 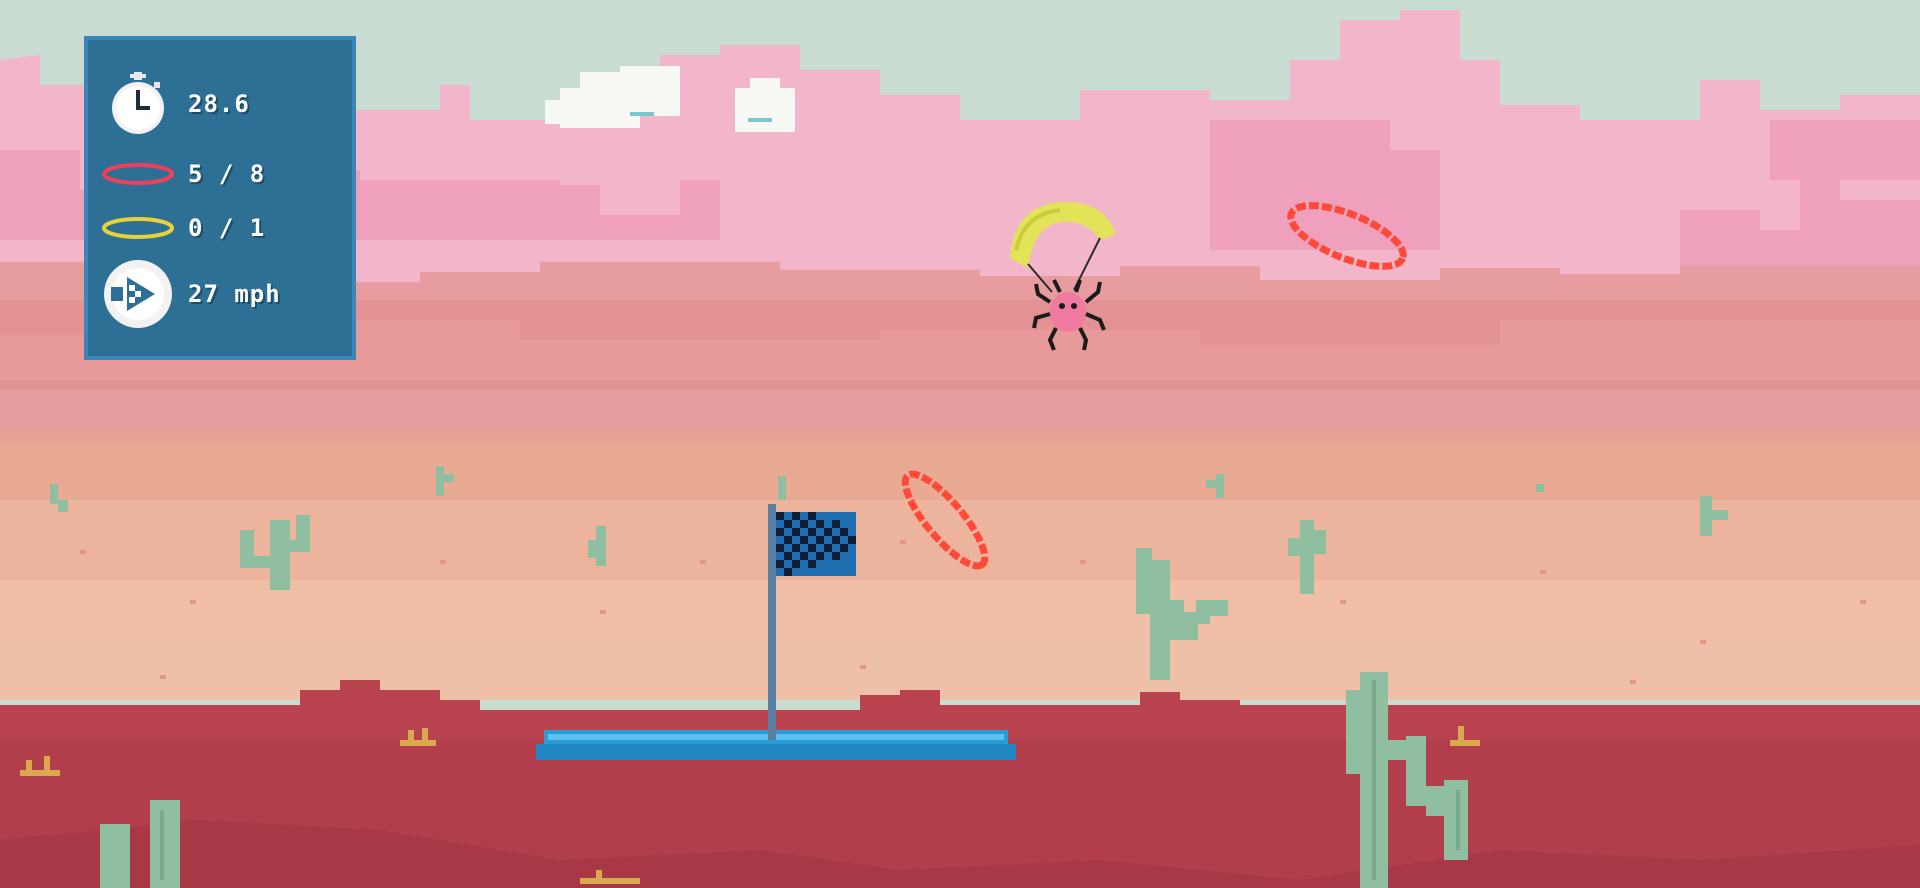 I want to click on parachuting-bug-player, so click(x=1063, y=276).